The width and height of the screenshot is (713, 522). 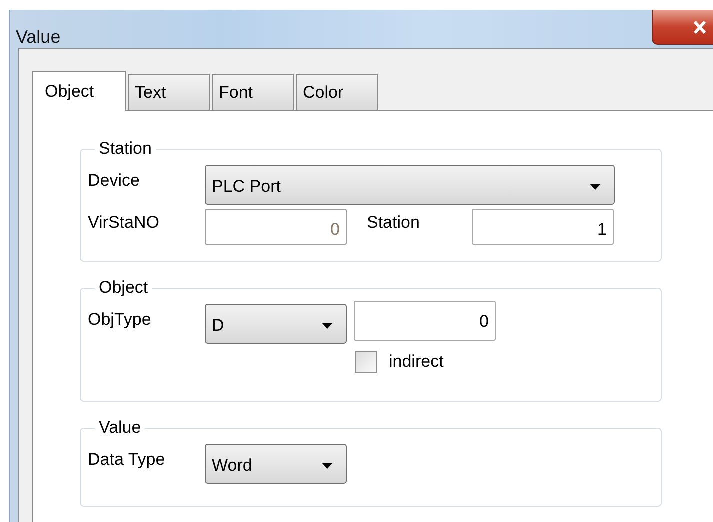 I want to click on indirect-checkbox, so click(x=366, y=362).